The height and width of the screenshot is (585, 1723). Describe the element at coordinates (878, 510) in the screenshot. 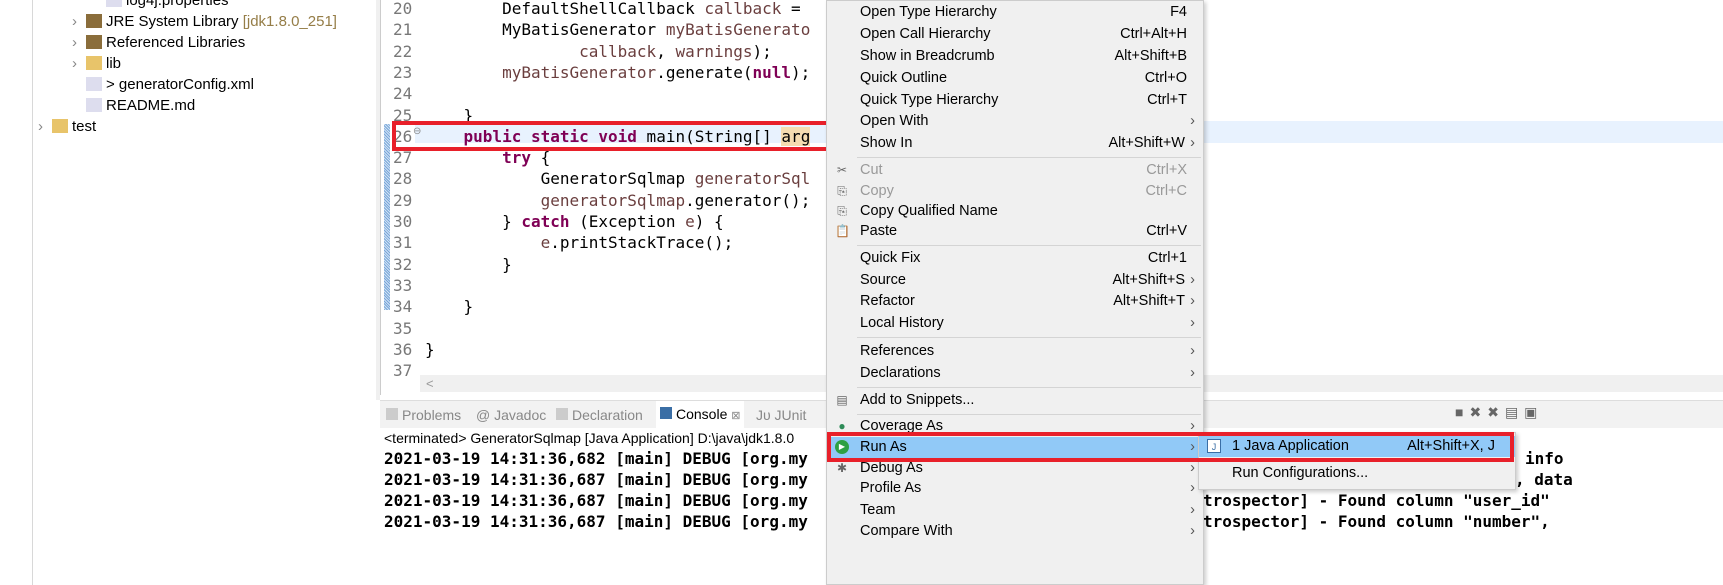

I see `menu-item-label: Team` at that location.